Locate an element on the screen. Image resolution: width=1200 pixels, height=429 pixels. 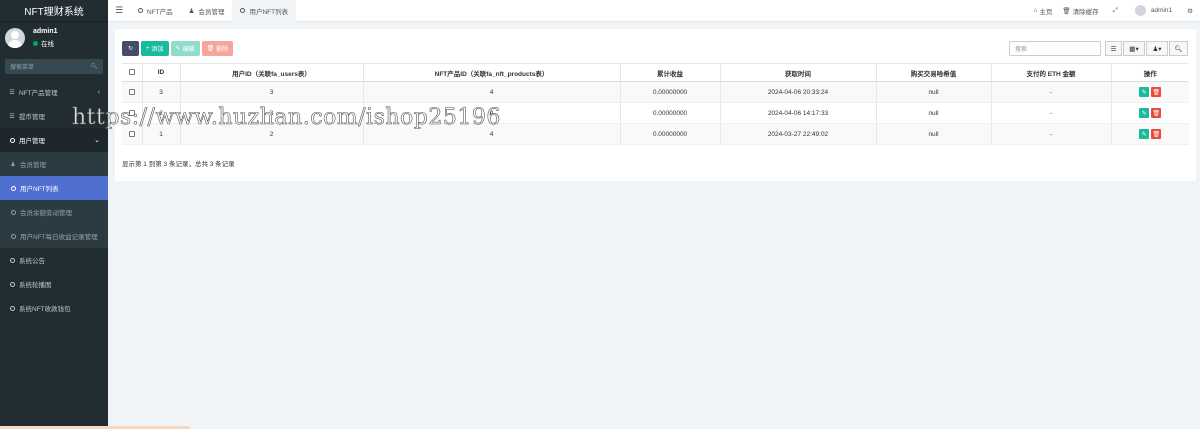
column-header: NFT产品ID（关联fa_nft_products表） is located at coordinates (492, 72).